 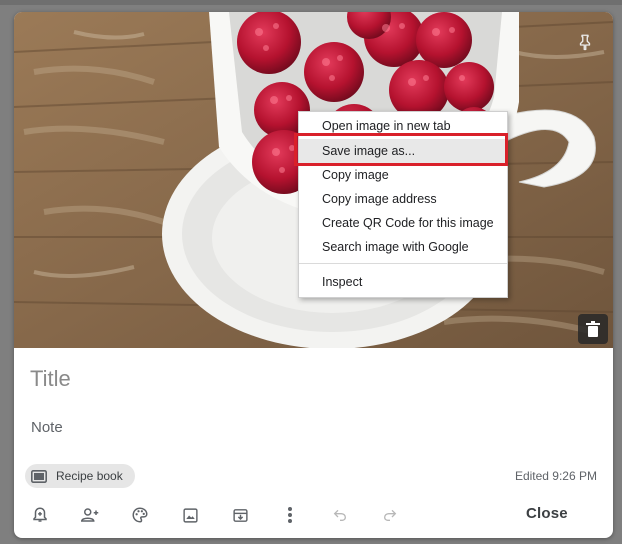 I want to click on archive-icon, so click(x=240, y=515).